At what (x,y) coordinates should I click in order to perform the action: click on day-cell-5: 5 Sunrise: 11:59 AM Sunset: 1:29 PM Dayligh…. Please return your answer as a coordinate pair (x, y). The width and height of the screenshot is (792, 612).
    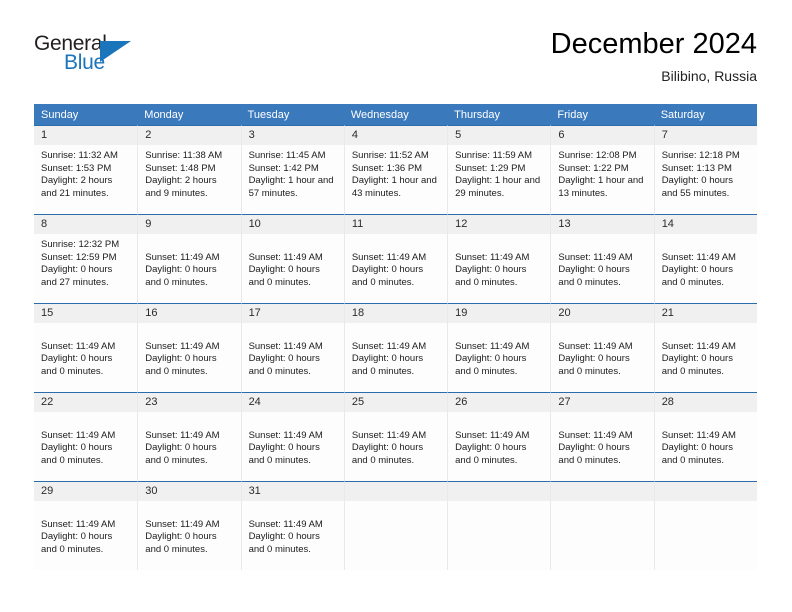
    Looking at the image, I should click on (499, 169).